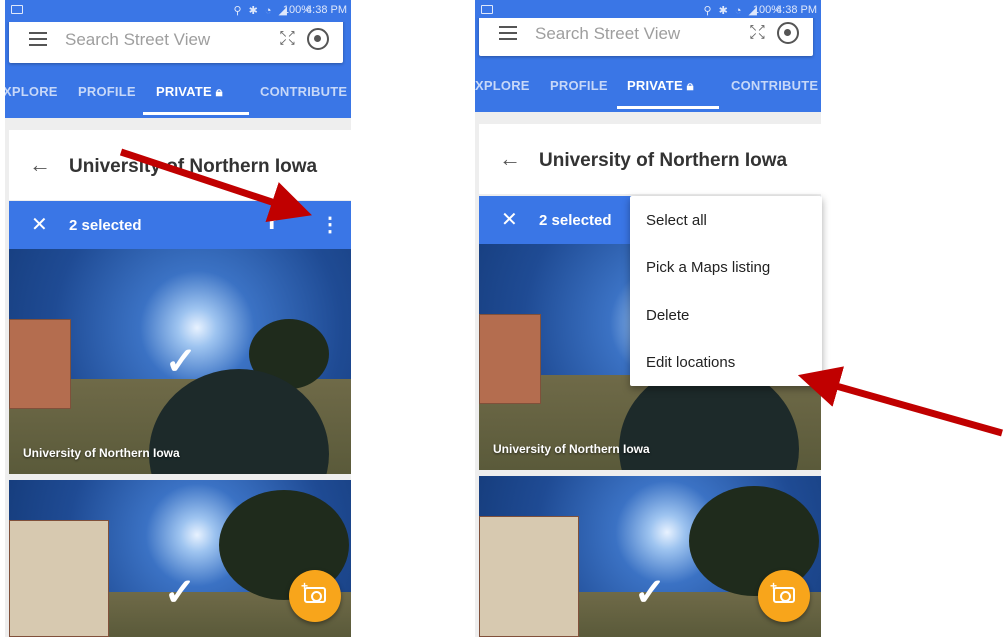  Describe the element at coordinates (215, 185) in the screenshot. I see `annotation-arrow-more` at that location.